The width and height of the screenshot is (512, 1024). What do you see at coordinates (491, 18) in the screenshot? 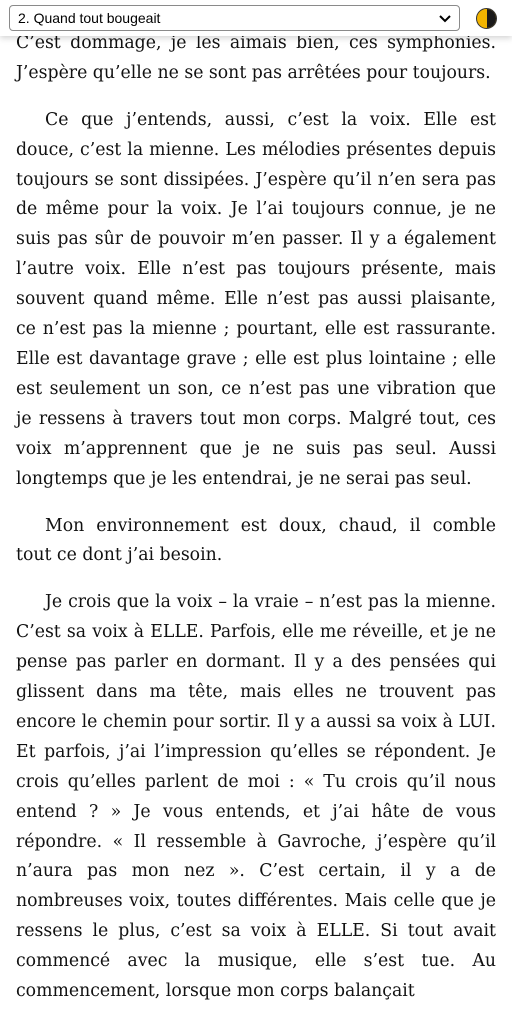
I see `half-circle-theme-icon` at bounding box center [491, 18].